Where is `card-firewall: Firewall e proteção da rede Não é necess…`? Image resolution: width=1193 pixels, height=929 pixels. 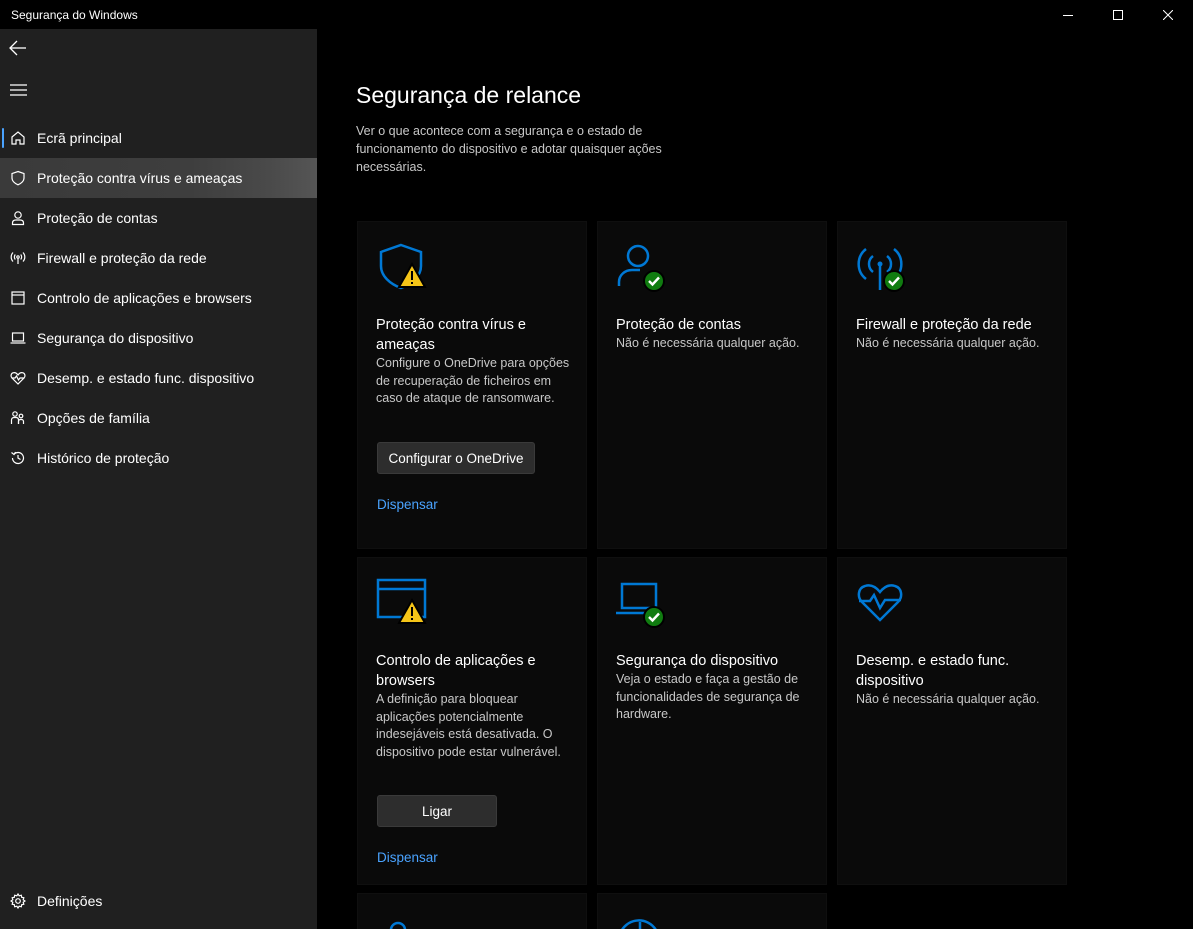 card-firewall: Firewall e proteção da rede Não é necess… is located at coordinates (952, 385).